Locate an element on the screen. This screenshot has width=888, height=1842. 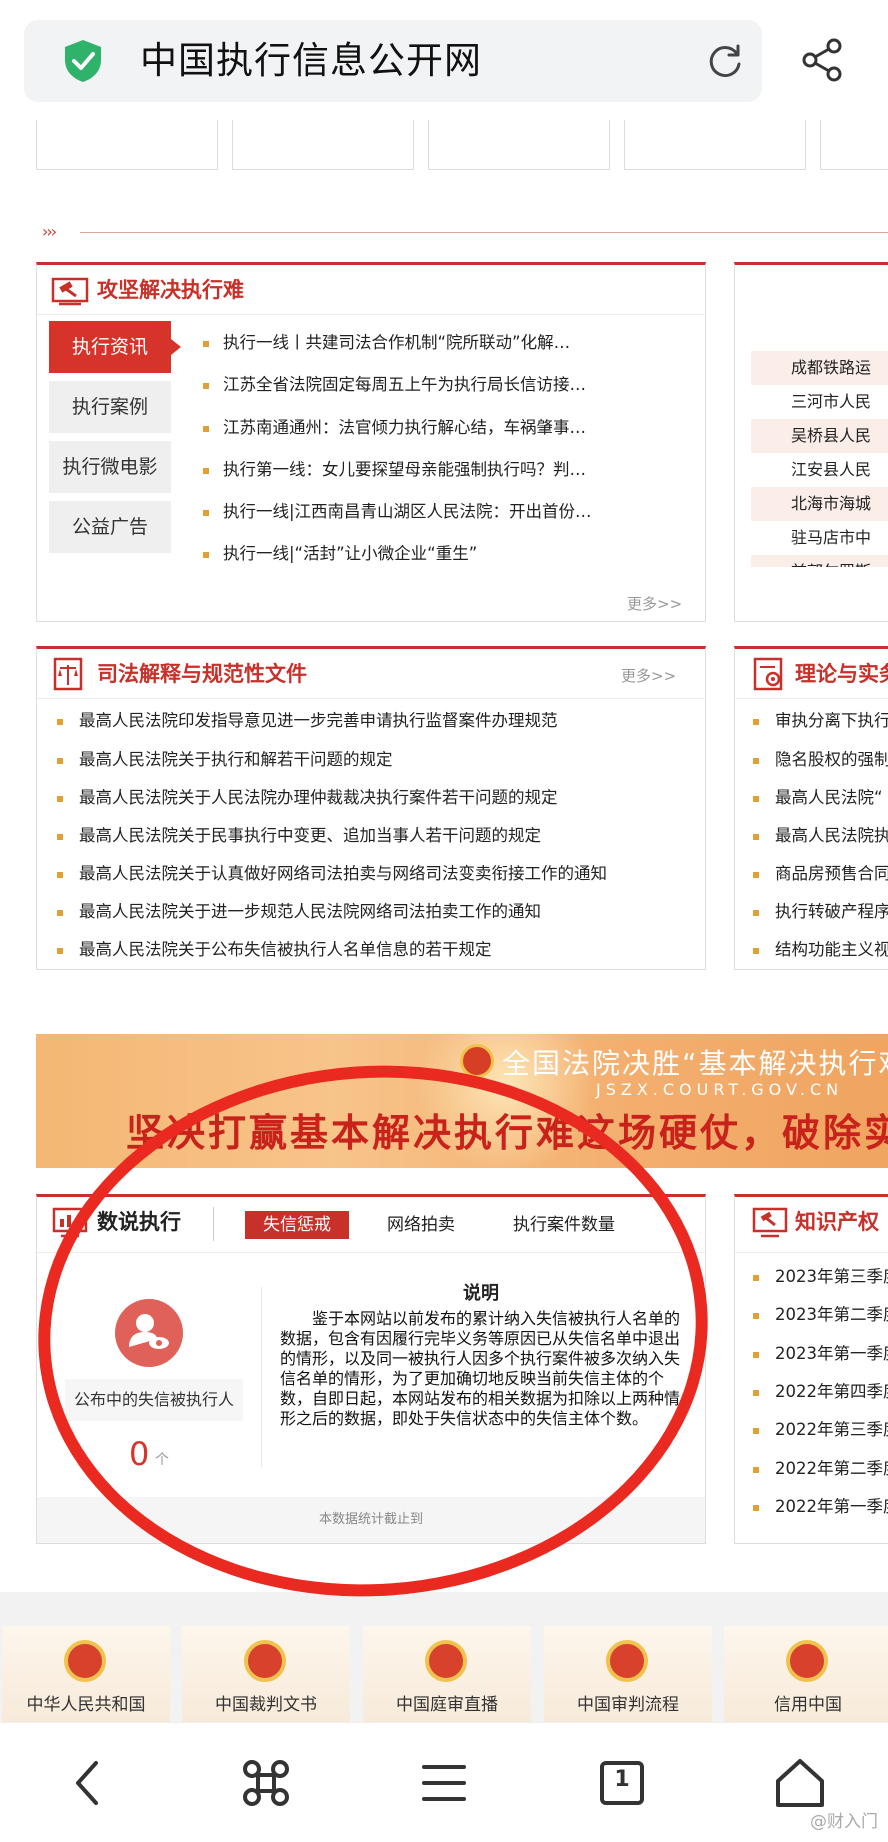
news-link: 执行一线|“活封”让小微企业“重生” is located at coordinates (413, 554).